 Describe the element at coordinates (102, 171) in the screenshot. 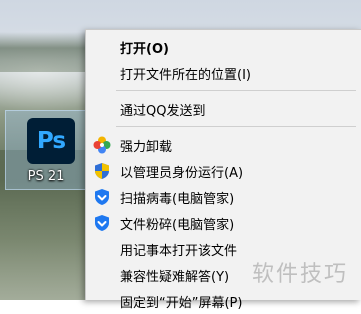

I see `uac-shield-icon` at that location.